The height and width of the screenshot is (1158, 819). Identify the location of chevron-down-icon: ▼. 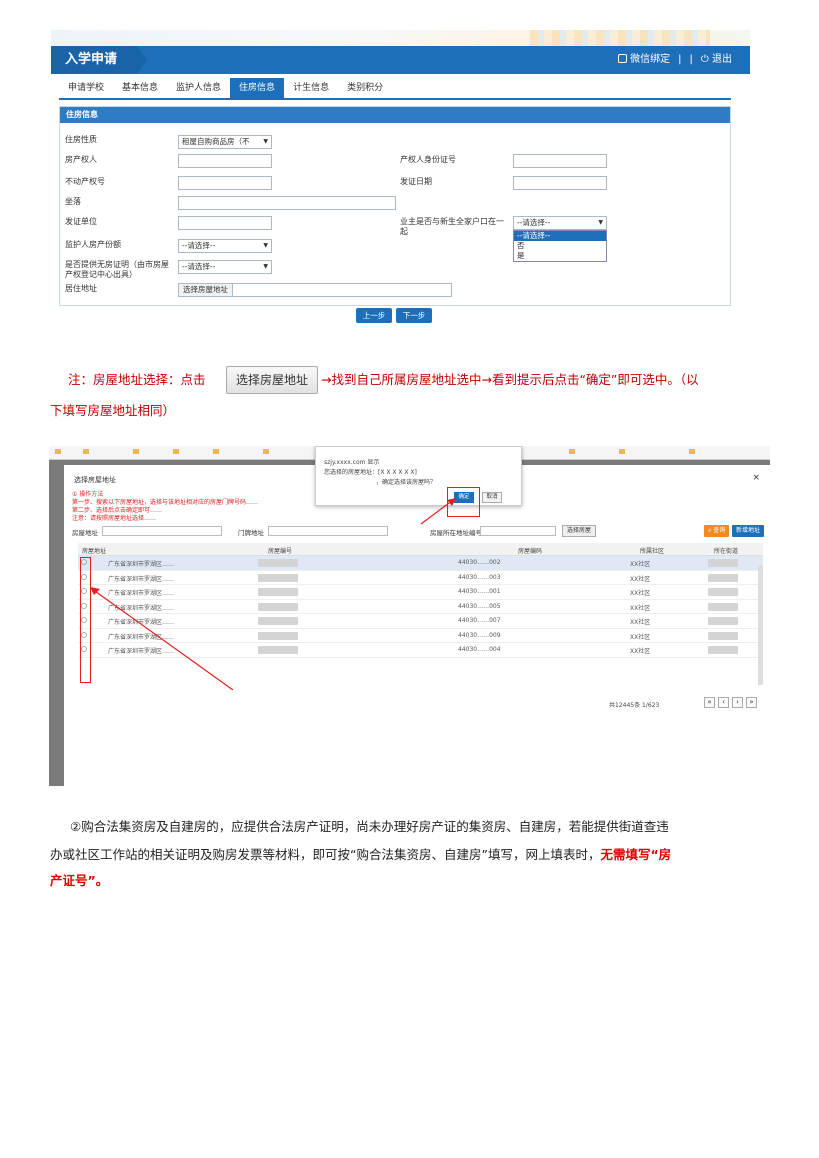
(600, 222).